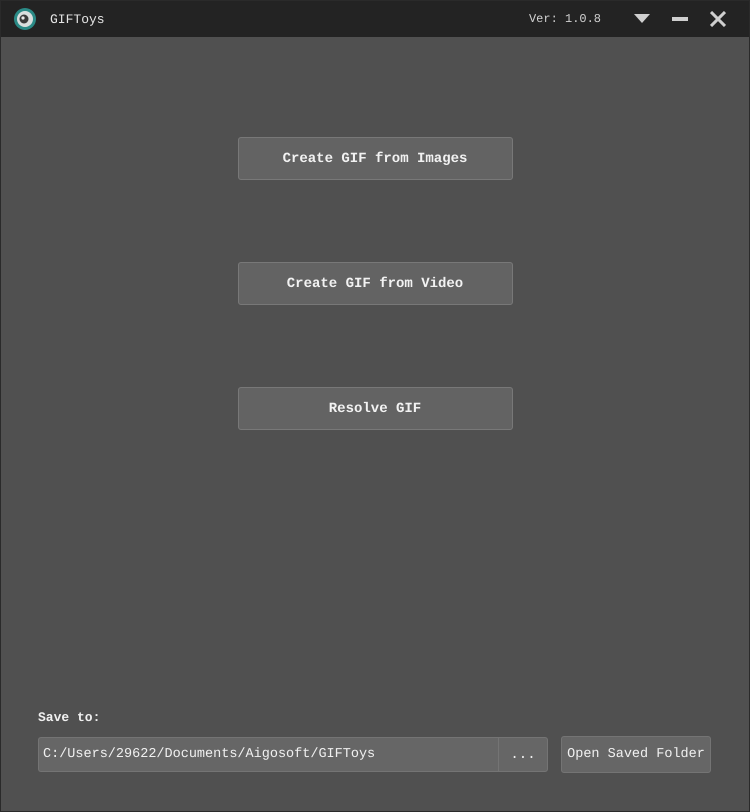 The width and height of the screenshot is (750, 812). I want to click on path-field: C:/Users/29622/Documents/Aigosoft/GIFToys, so click(268, 754).